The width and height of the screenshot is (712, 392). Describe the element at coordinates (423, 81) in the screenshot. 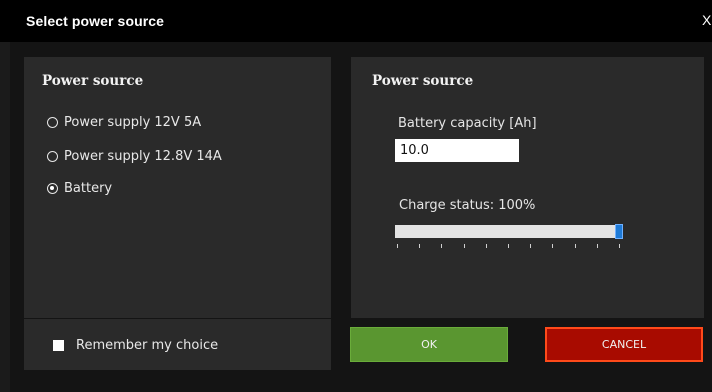

I see `right-panel-title: Power source` at that location.